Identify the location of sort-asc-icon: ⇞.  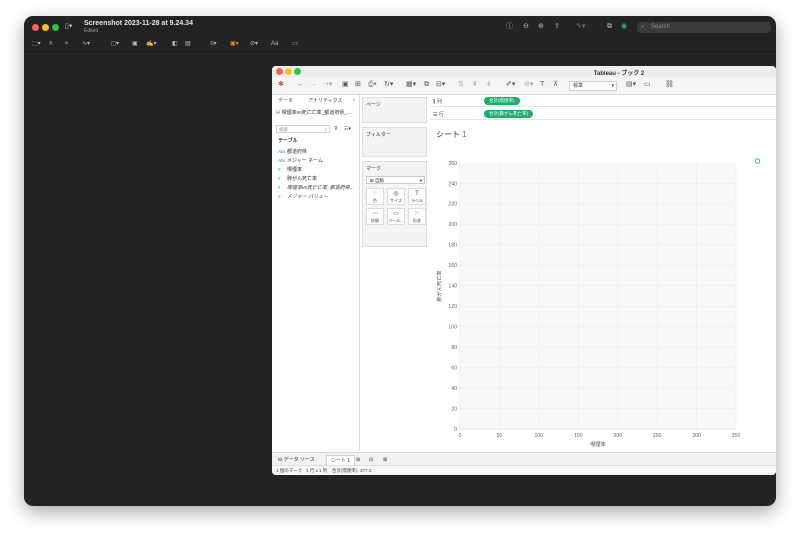
(475, 85).